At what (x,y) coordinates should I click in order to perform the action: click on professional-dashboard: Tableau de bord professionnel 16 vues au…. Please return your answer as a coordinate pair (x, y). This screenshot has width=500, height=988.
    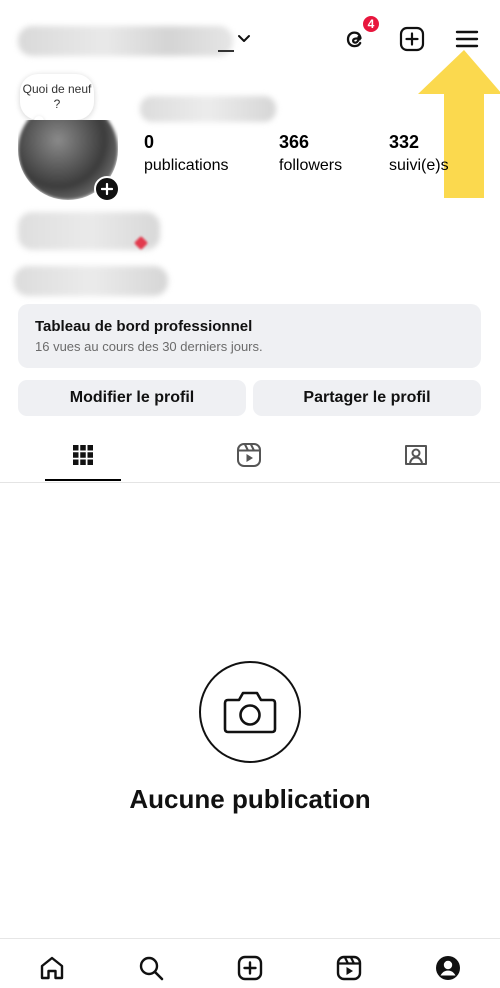
    Looking at the image, I should click on (249, 336).